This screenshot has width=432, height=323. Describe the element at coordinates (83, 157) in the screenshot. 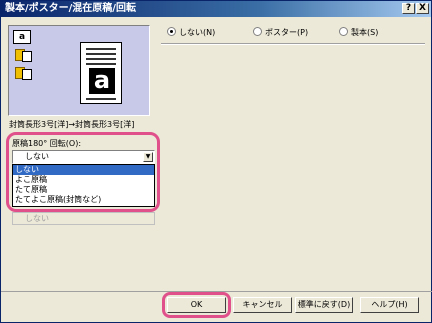

I see `rotation-select: しない ▼` at that location.